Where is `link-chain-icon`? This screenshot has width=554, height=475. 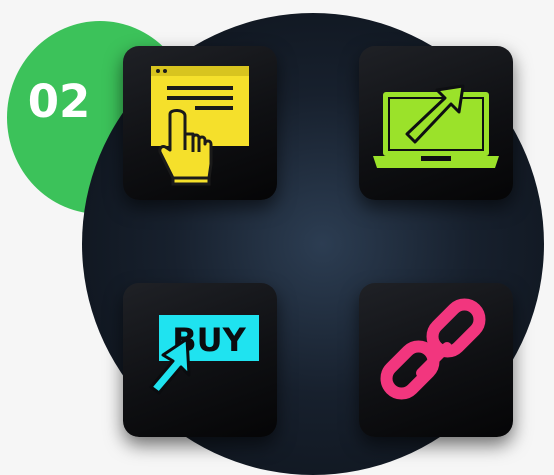 link-chain-icon is located at coordinates (433, 349).